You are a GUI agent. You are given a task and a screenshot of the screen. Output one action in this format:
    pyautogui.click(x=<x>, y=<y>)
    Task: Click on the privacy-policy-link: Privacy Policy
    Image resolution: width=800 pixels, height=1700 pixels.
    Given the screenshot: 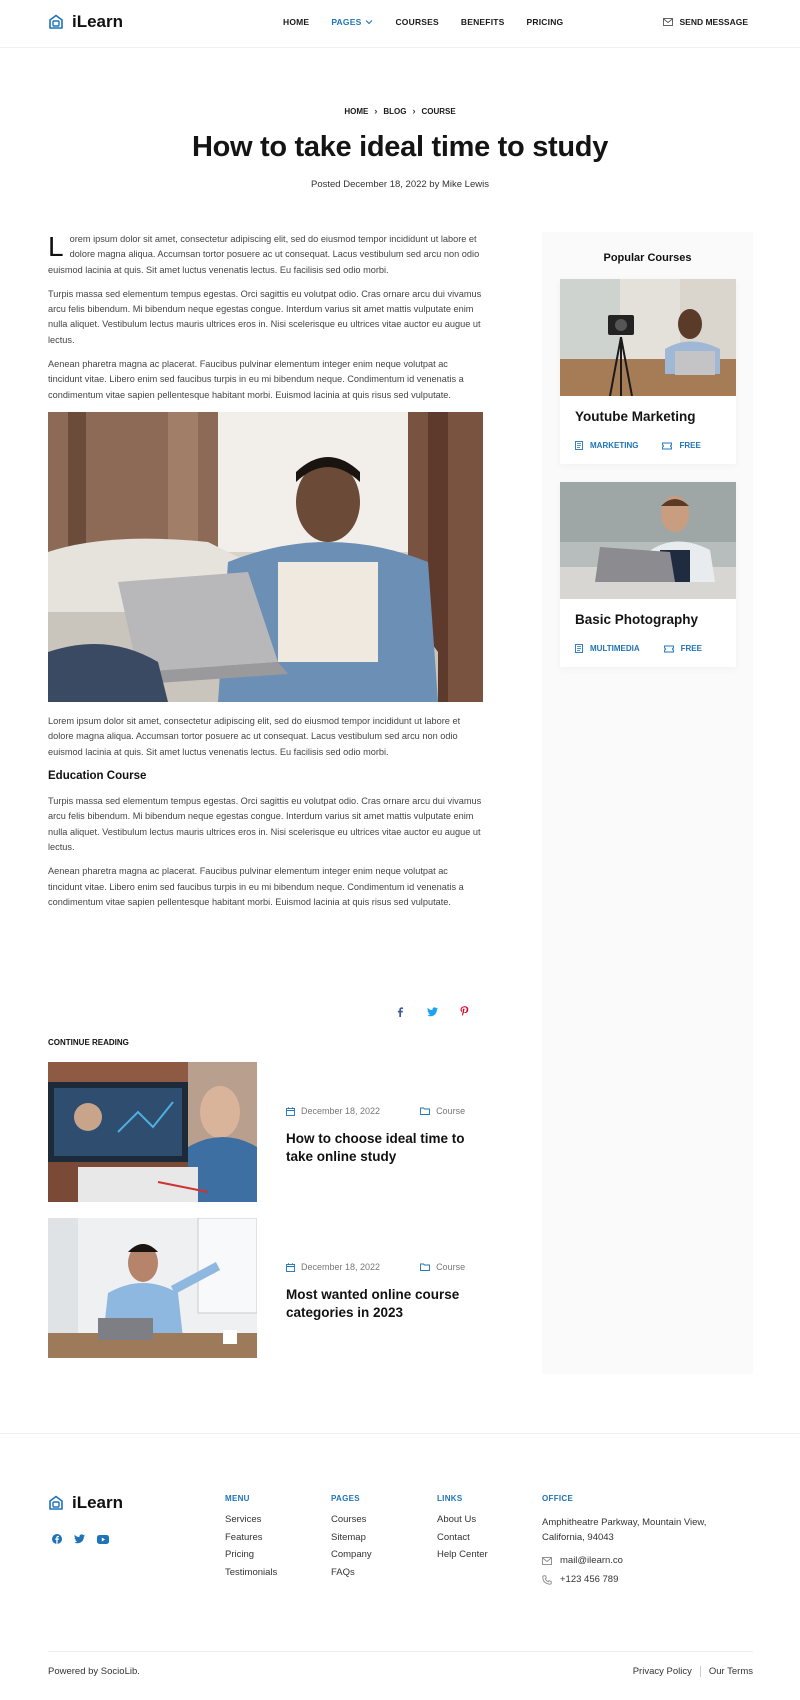 What is the action you would take?
    pyautogui.click(x=662, y=1671)
    